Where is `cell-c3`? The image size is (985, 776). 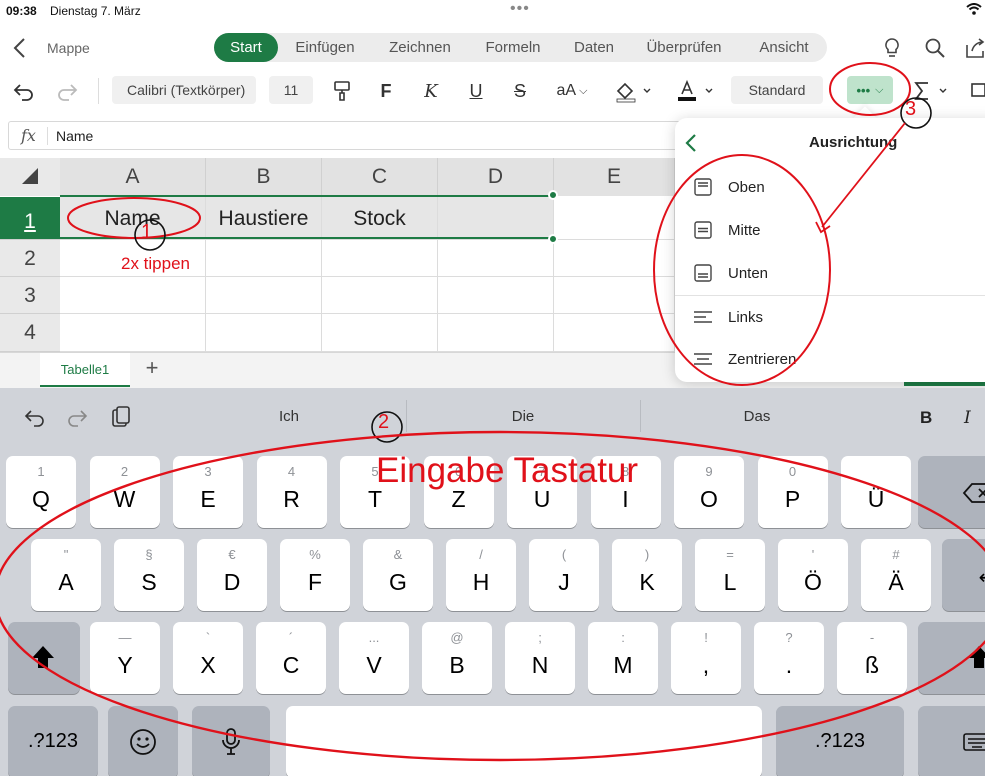
cell-c3 is located at coordinates (380, 295).